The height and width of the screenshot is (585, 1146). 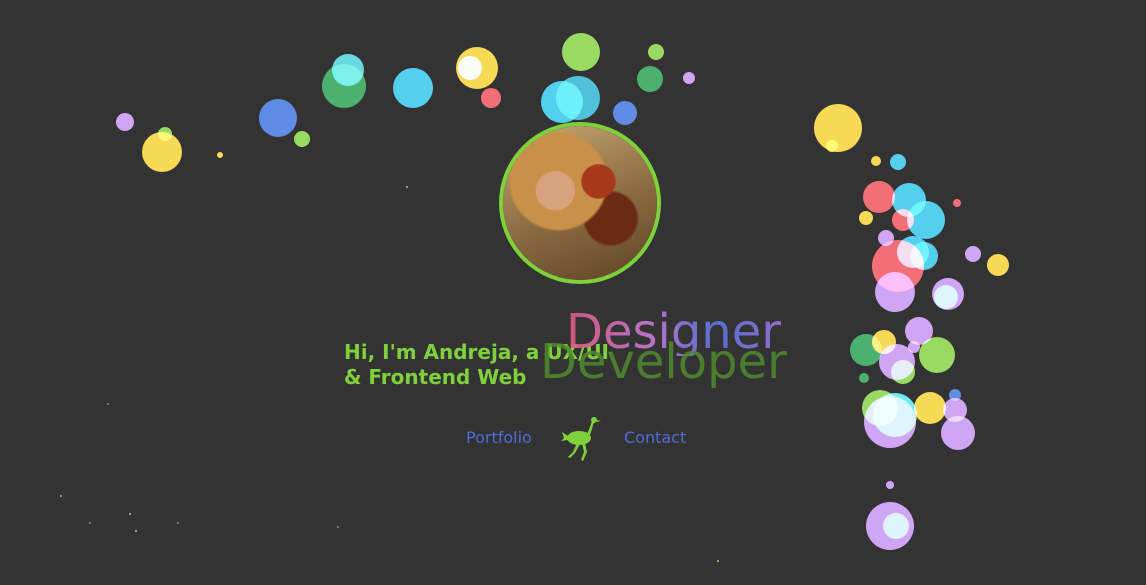 I want to click on role-words: Designer Developer, so click(x=690, y=353).